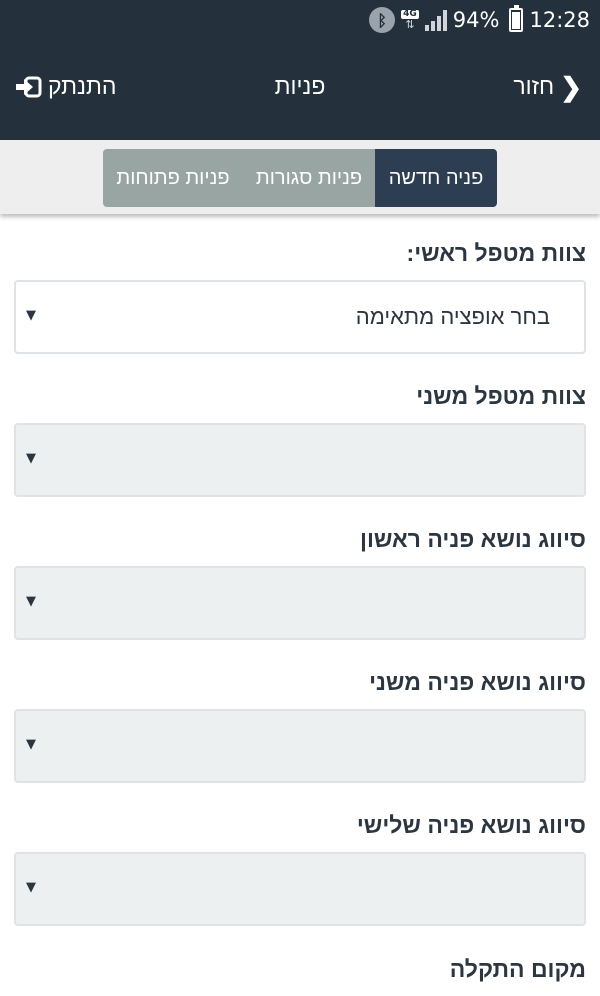 The image size is (600, 996). What do you see at coordinates (300, 317) in the screenshot?
I see `select-primary-team: בחר אופציה מתאימה ▼` at bounding box center [300, 317].